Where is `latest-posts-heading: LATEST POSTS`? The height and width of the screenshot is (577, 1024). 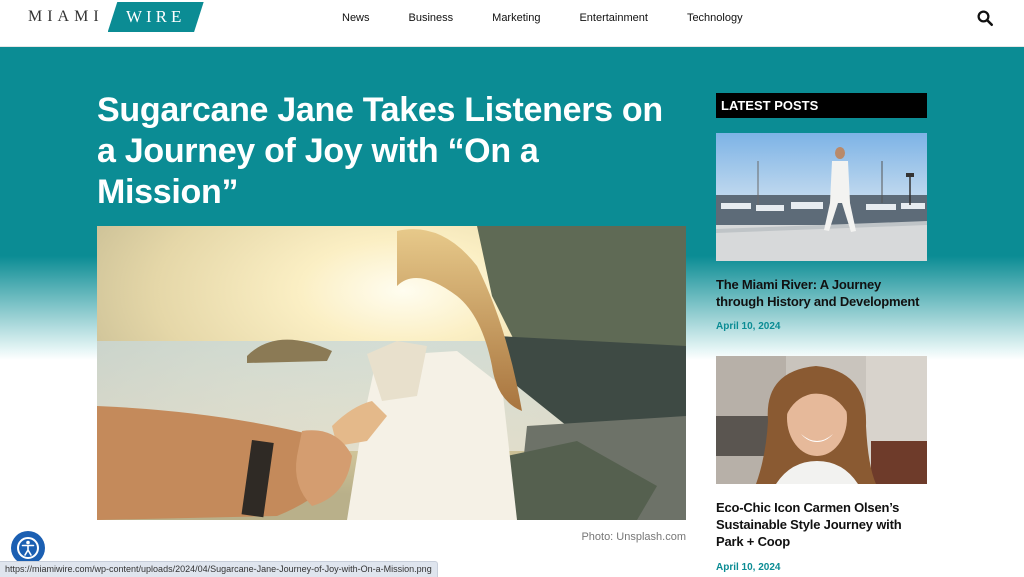
latest-posts-heading: LATEST POSTS is located at coordinates (821, 105).